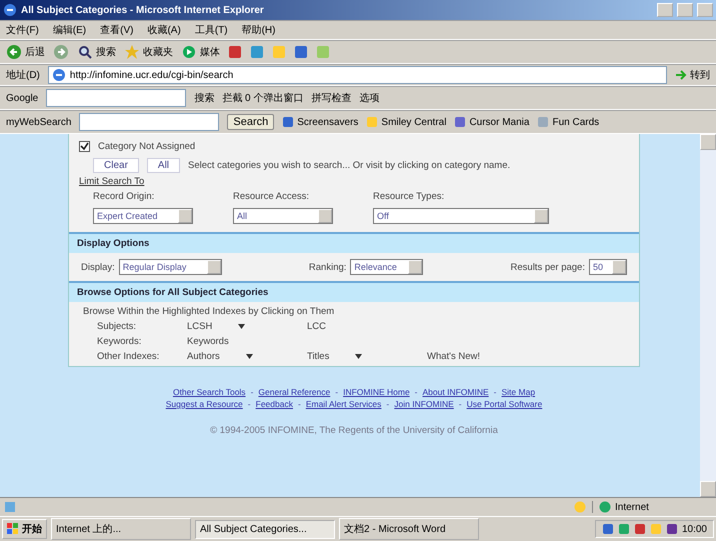 This screenshot has height=541, width=716. What do you see at coordinates (294, 392) in the screenshot?
I see `footer-link: General Reference` at bounding box center [294, 392].